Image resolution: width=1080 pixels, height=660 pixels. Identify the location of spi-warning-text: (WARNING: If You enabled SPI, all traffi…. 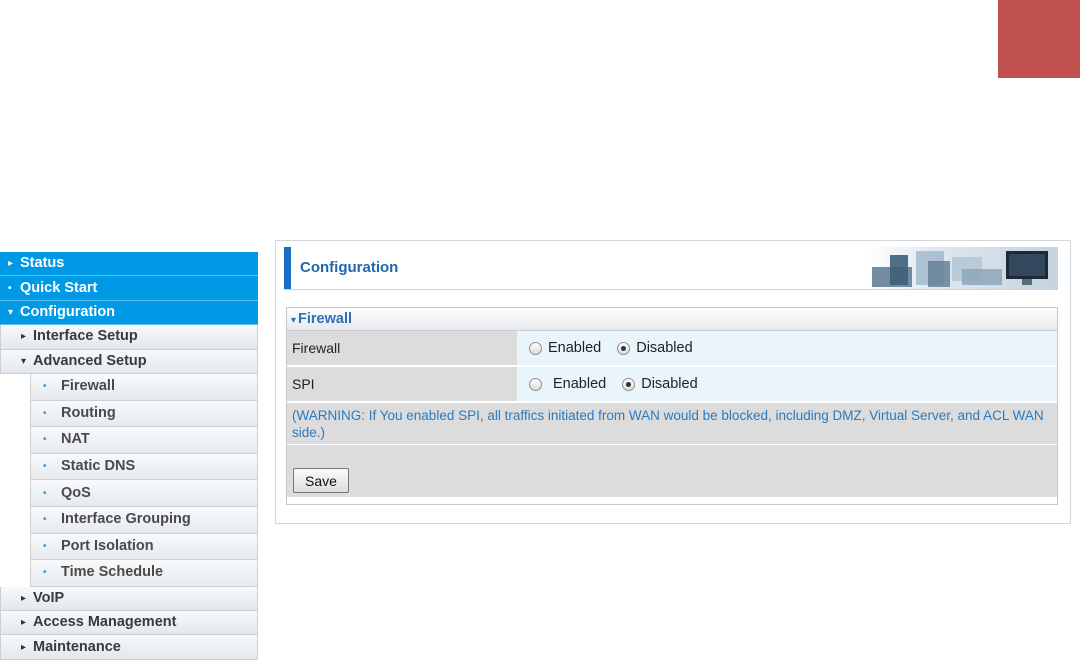
(672, 424).